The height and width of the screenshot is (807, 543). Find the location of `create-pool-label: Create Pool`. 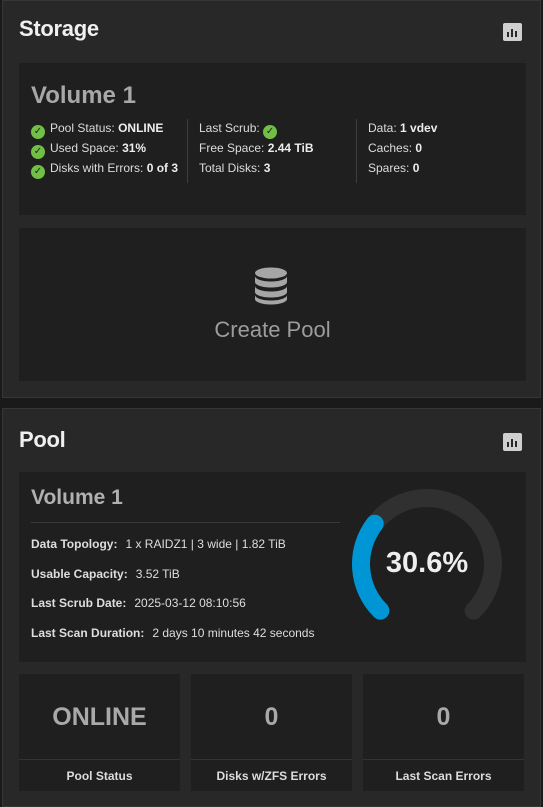

create-pool-label: Create Pool is located at coordinates (272, 329).